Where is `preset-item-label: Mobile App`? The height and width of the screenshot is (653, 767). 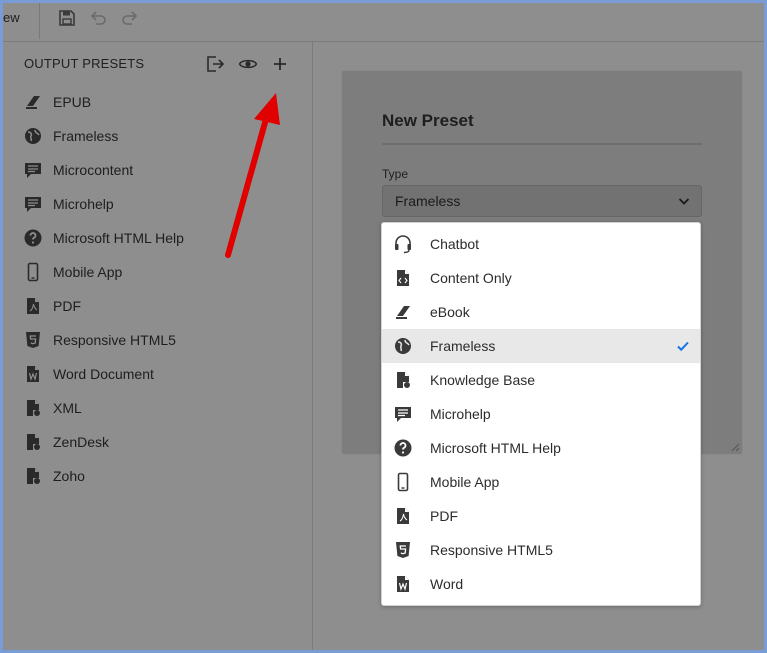 preset-item-label: Mobile App is located at coordinates (88, 272).